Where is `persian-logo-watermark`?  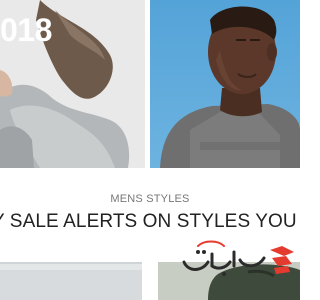 persian-logo-watermark is located at coordinates (237, 257).